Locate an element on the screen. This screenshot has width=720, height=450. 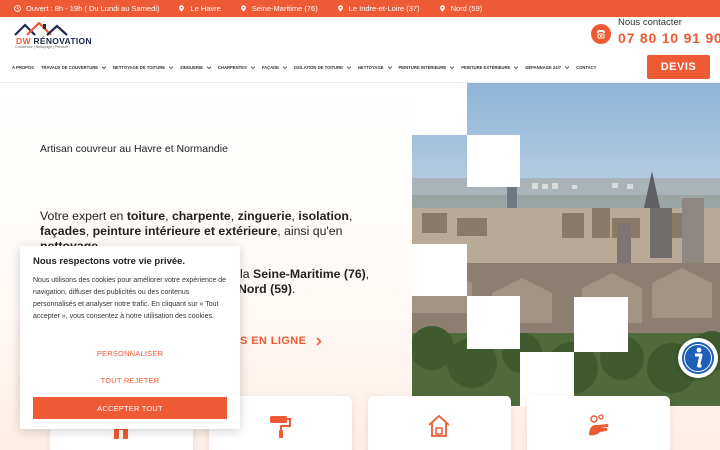
location-le-havre: Le Havre is located at coordinates (199, 8).